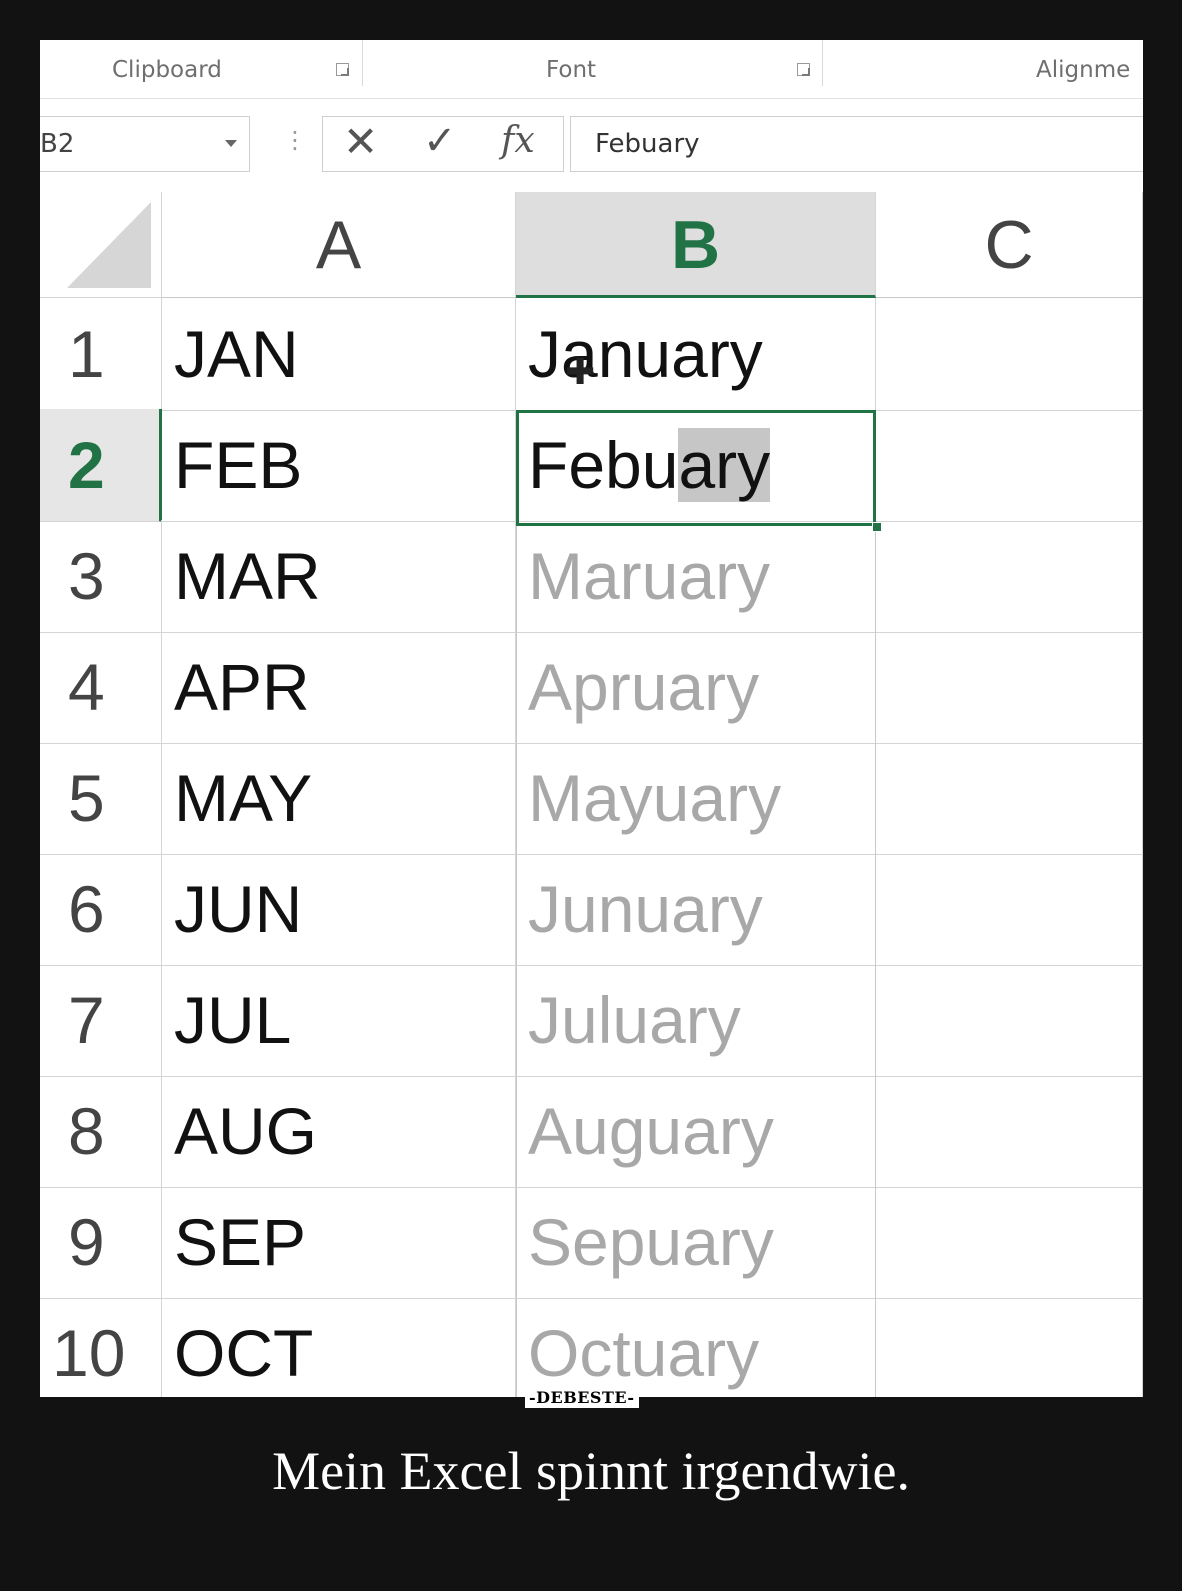 The image size is (1182, 1591). What do you see at coordinates (1009, 465) in the screenshot?
I see `cell-c2` at bounding box center [1009, 465].